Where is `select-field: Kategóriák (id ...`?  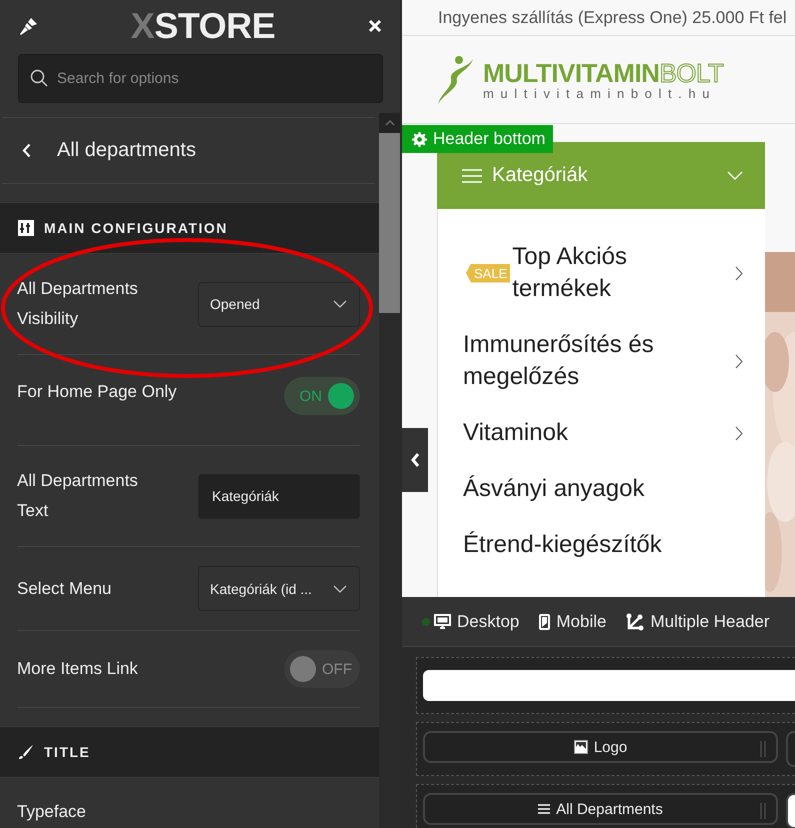
select-field: Kategóriák (id ... is located at coordinates (279, 588).